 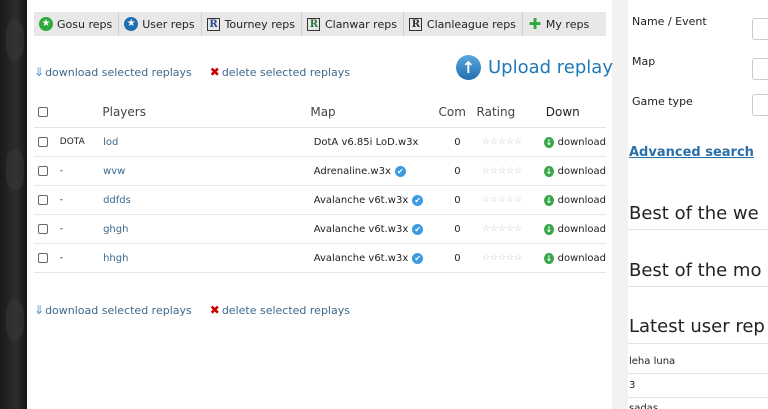 What do you see at coordinates (468, 67) in the screenshot?
I see `upload-arrow-icon: ↑` at bounding box center [468, 67].